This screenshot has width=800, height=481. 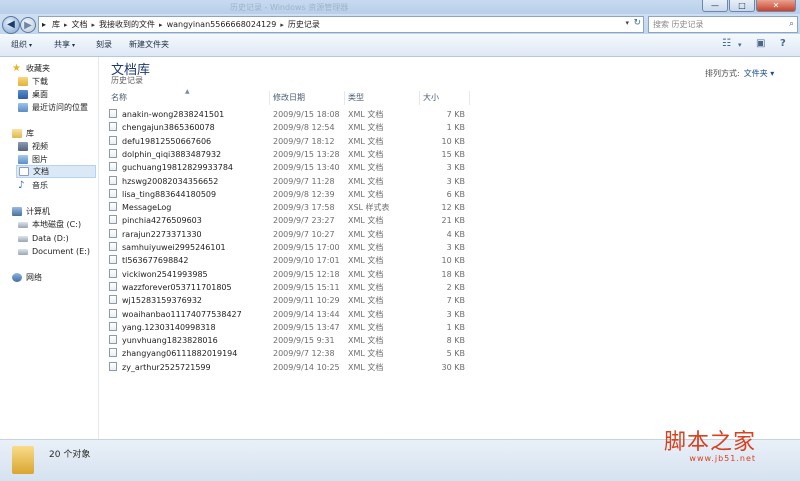 I want to click on forward-button: ▶, so click(x=28, y=25).